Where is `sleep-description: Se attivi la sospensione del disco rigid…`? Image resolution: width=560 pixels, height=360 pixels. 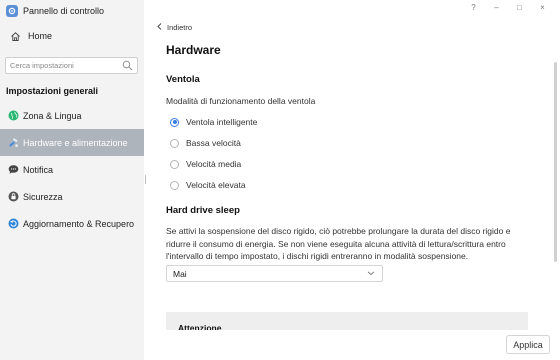
sleep-description: Se attivi la sospensione del disco rigid… is located at coordinates (338, 243).